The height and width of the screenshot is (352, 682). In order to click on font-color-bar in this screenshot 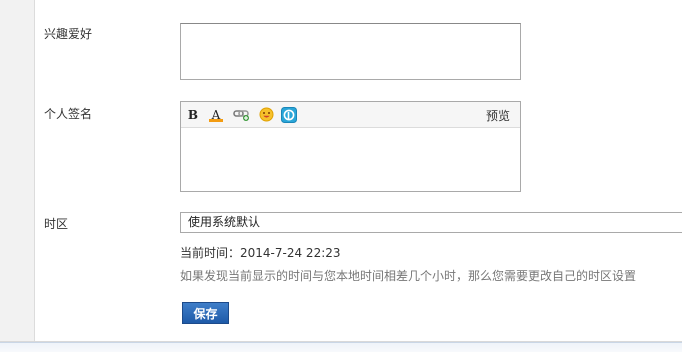, I will do `click(216, 120)`.